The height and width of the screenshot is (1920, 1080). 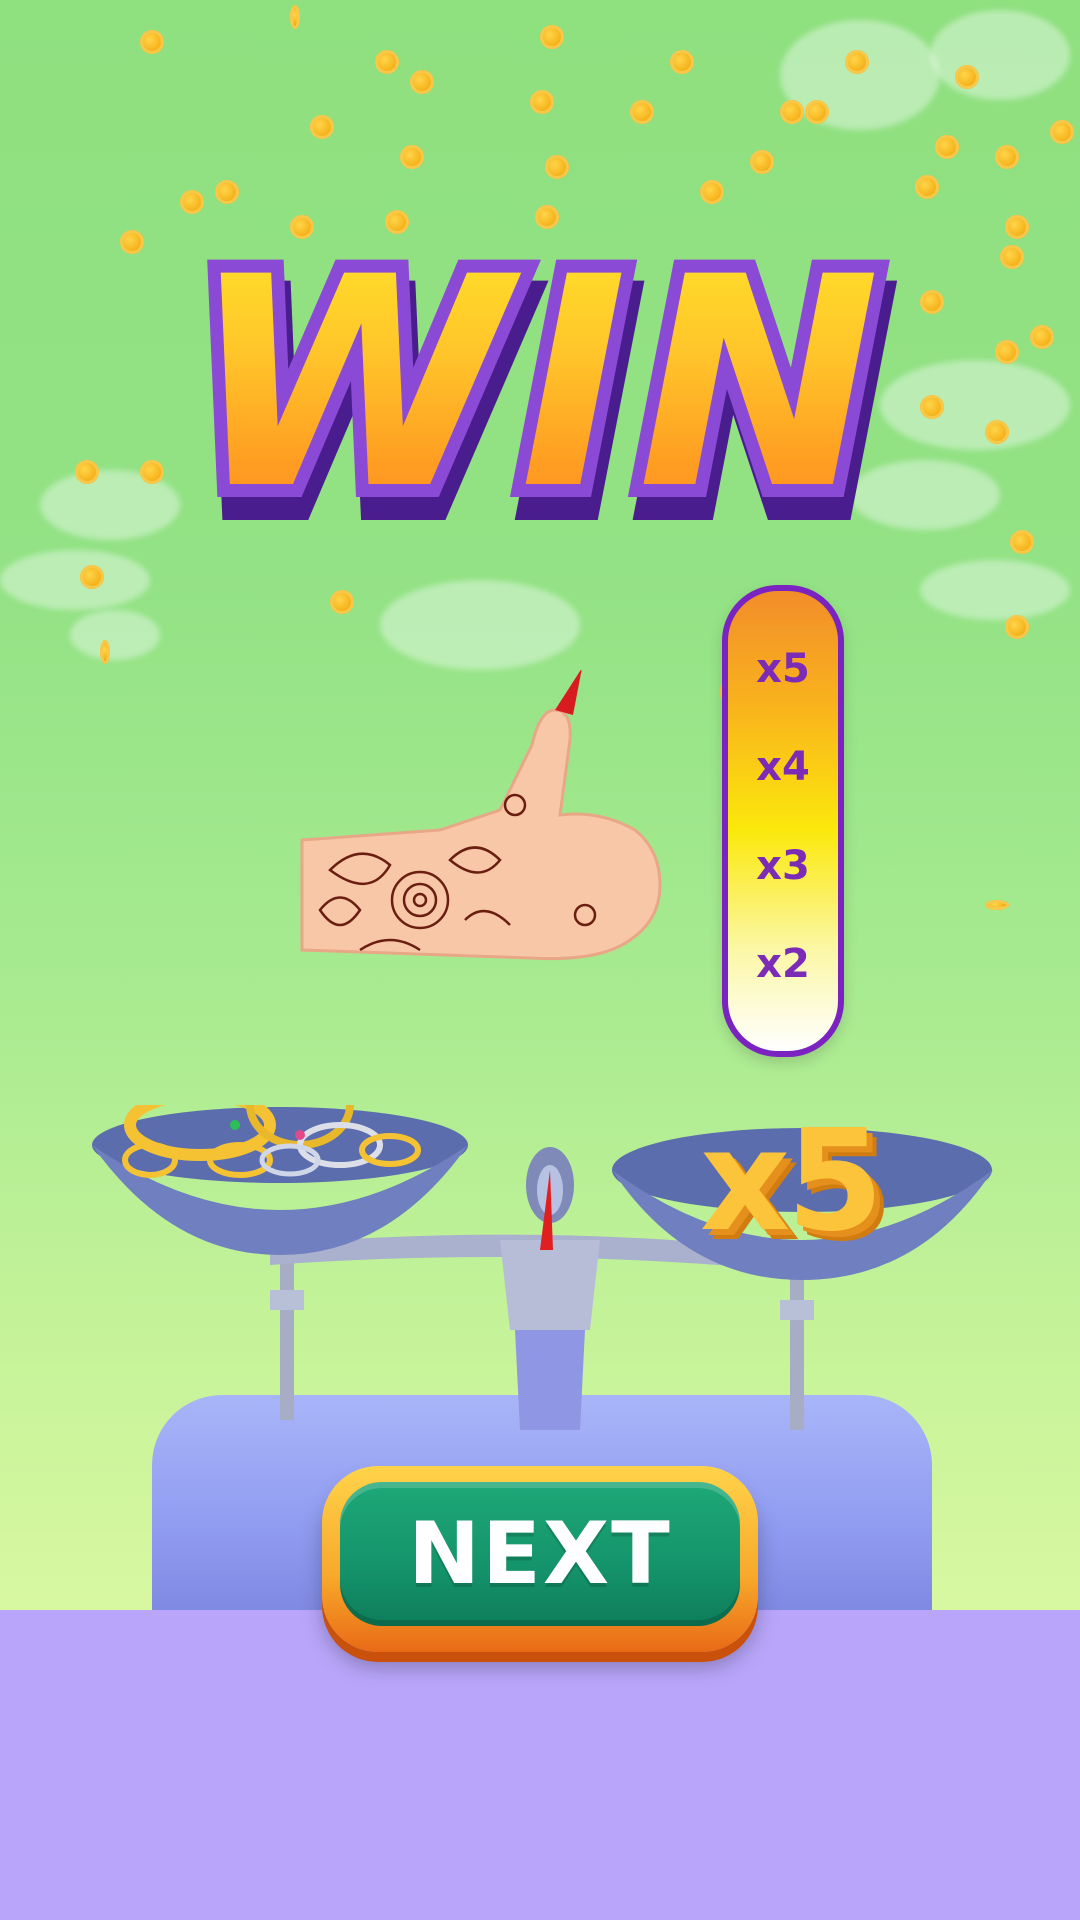 What do you see at coordinates (280, 1180) in the screenshot?
I see `left-scale-pan` at bounding box center [280, 1180].